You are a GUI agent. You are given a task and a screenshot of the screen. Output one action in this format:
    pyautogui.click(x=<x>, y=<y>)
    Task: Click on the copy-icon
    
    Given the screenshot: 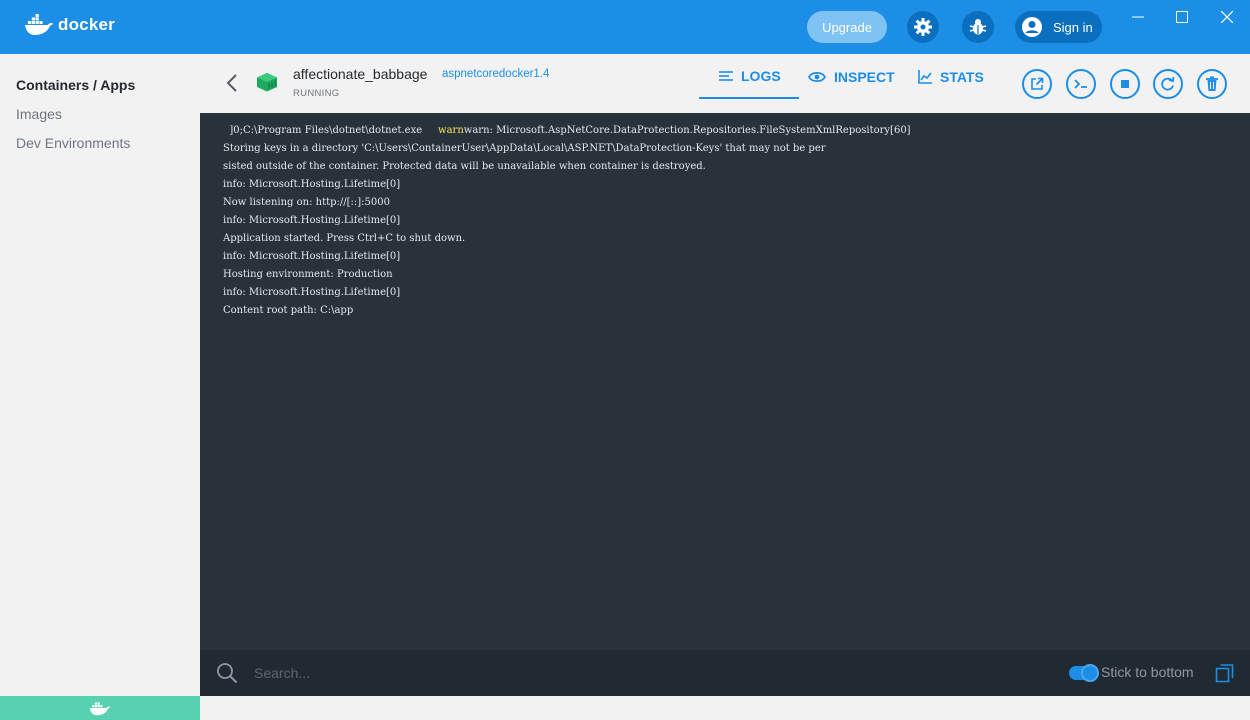 What is the action you would take?
    pyautogui.click(x=1224, y=673)
    